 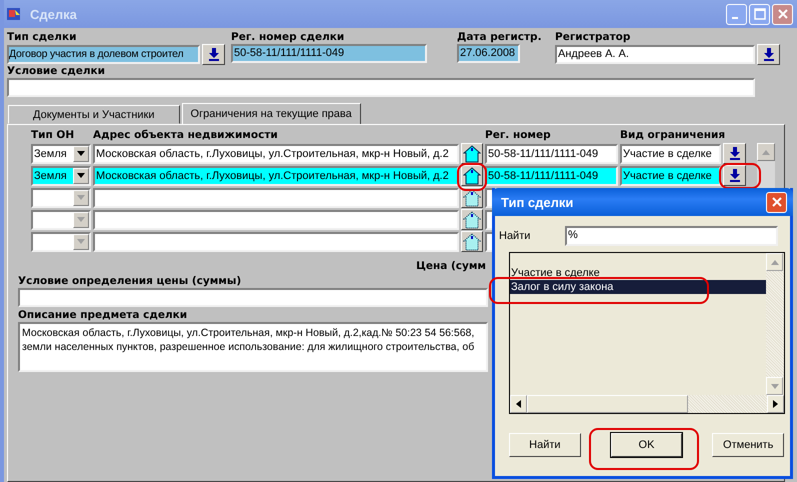 What do you see at coordinates (760, 14) in the screenshot?
I see `maximize-icon` at bounding box center [760, 14].